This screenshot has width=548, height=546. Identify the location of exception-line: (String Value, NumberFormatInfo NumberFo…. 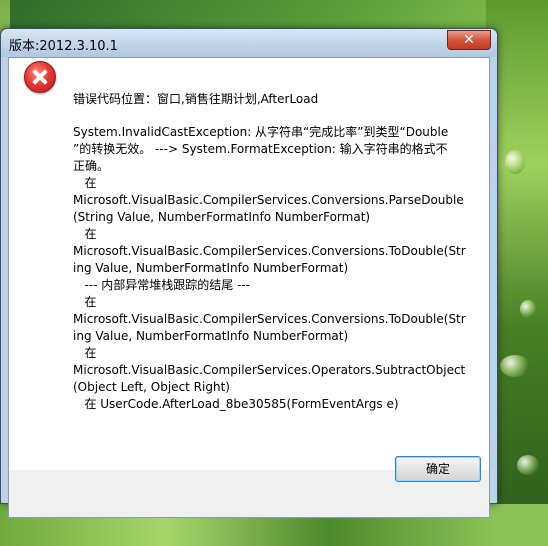
(222, 217).